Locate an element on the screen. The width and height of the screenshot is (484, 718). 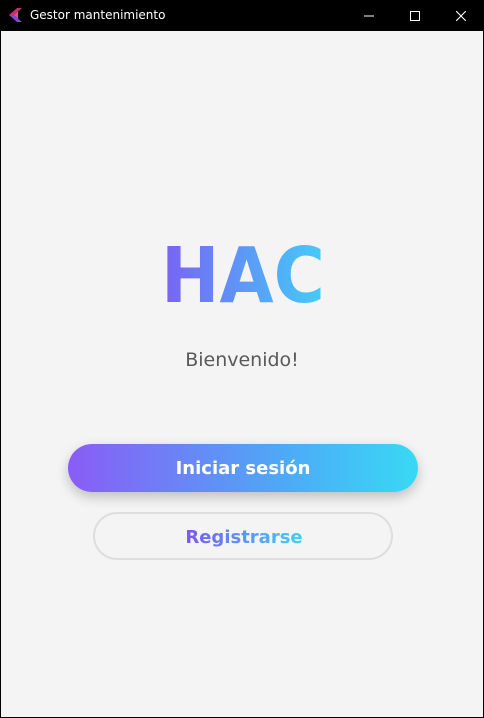
window-title: Gestor mantenimiento is located at coordinates (98, 15).